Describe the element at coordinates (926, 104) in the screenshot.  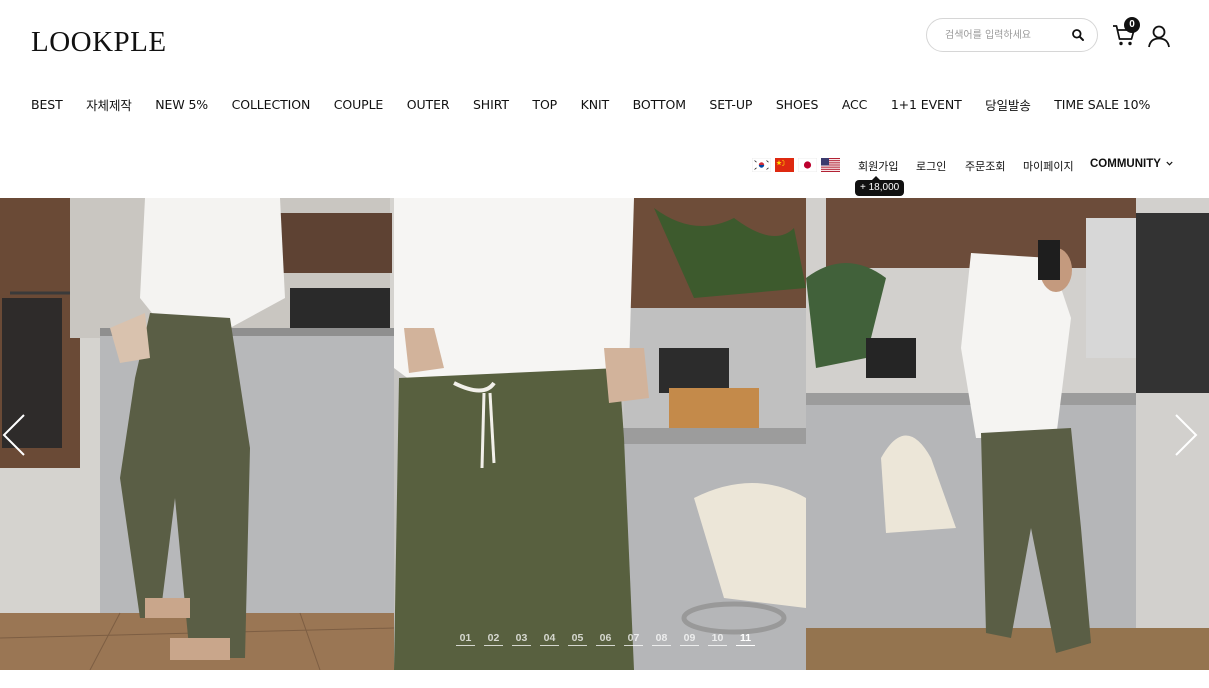
I see `nav-item-one-plus-one: 1+1 EVENT` at that location.